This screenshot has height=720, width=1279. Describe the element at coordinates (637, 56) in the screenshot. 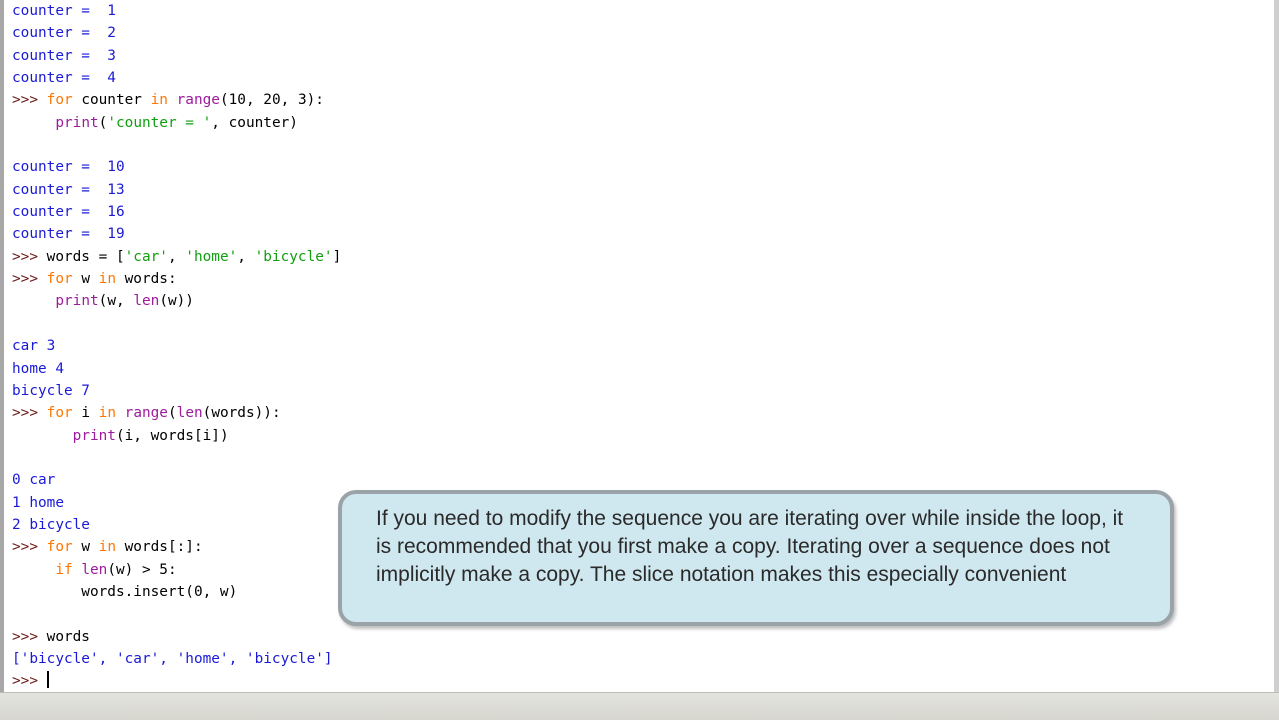

I see `console-line: counter = 3` at that location.